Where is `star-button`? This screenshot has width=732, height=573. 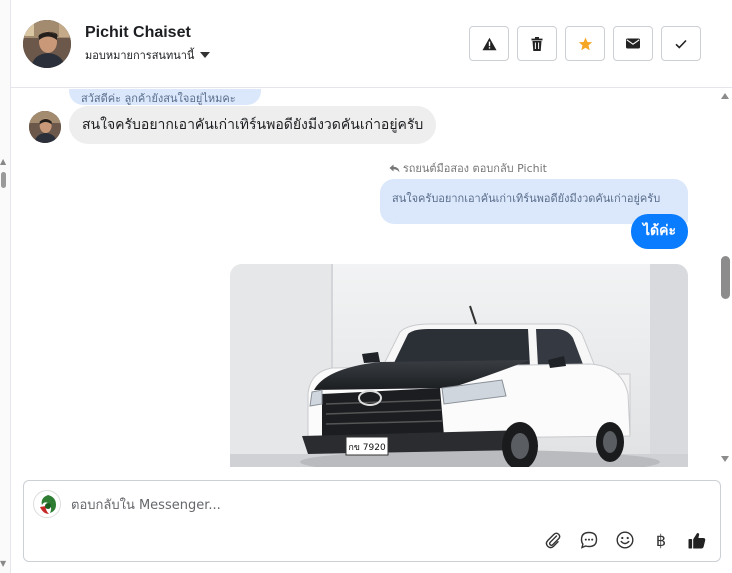
star-button is located at coordinates (585, 43).